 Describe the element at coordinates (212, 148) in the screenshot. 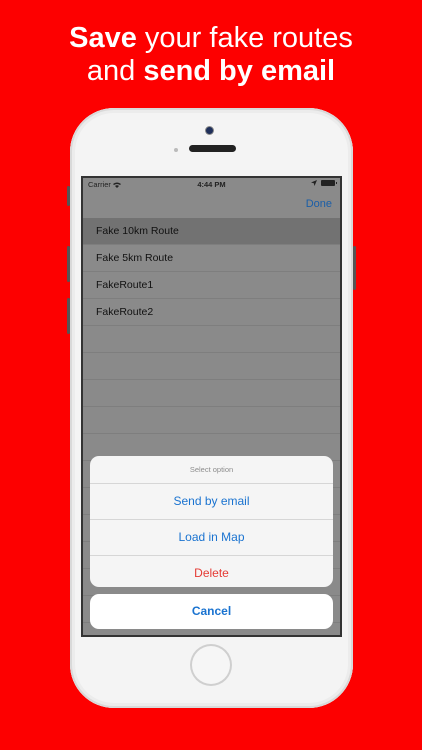

I see `earpiece-speaker` at that location.